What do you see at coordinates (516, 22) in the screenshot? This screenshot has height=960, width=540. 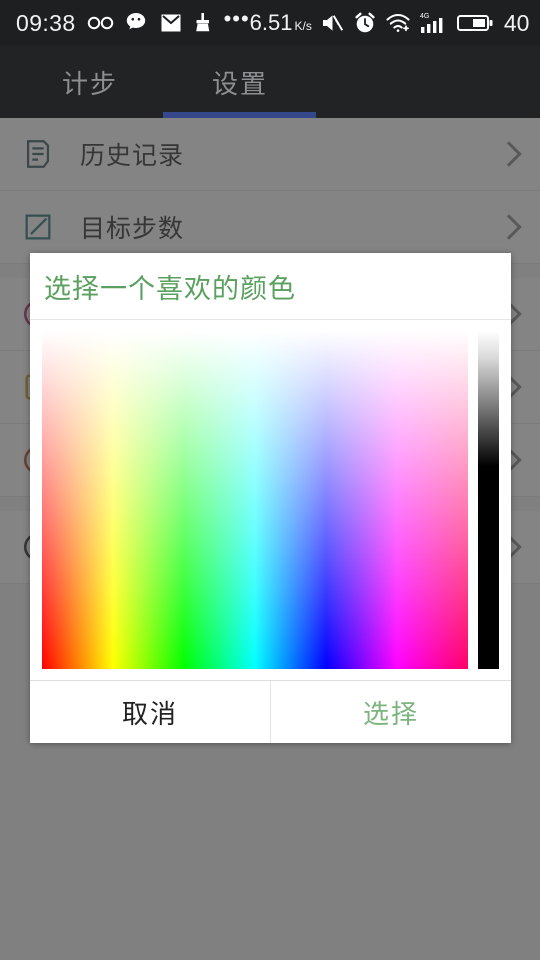 I see `battery-percent: 40` at bounding box center [516, 22].